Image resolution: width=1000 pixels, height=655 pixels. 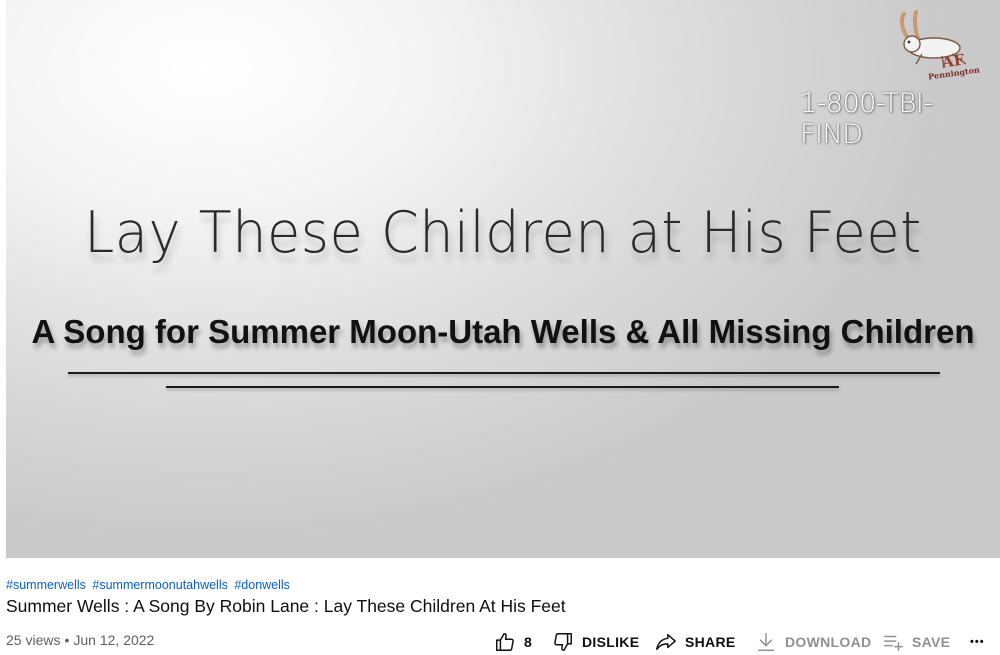 I want to click on download-icon, so click(x=766, y=642).